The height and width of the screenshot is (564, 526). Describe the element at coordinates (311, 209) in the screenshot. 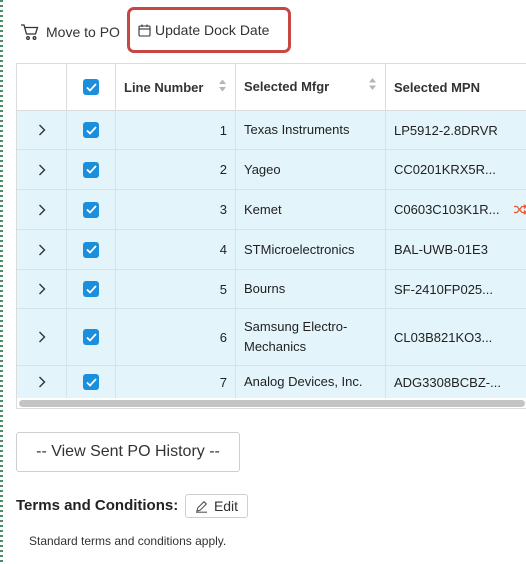

I see `mfgr-cell: Kemet` at that location.